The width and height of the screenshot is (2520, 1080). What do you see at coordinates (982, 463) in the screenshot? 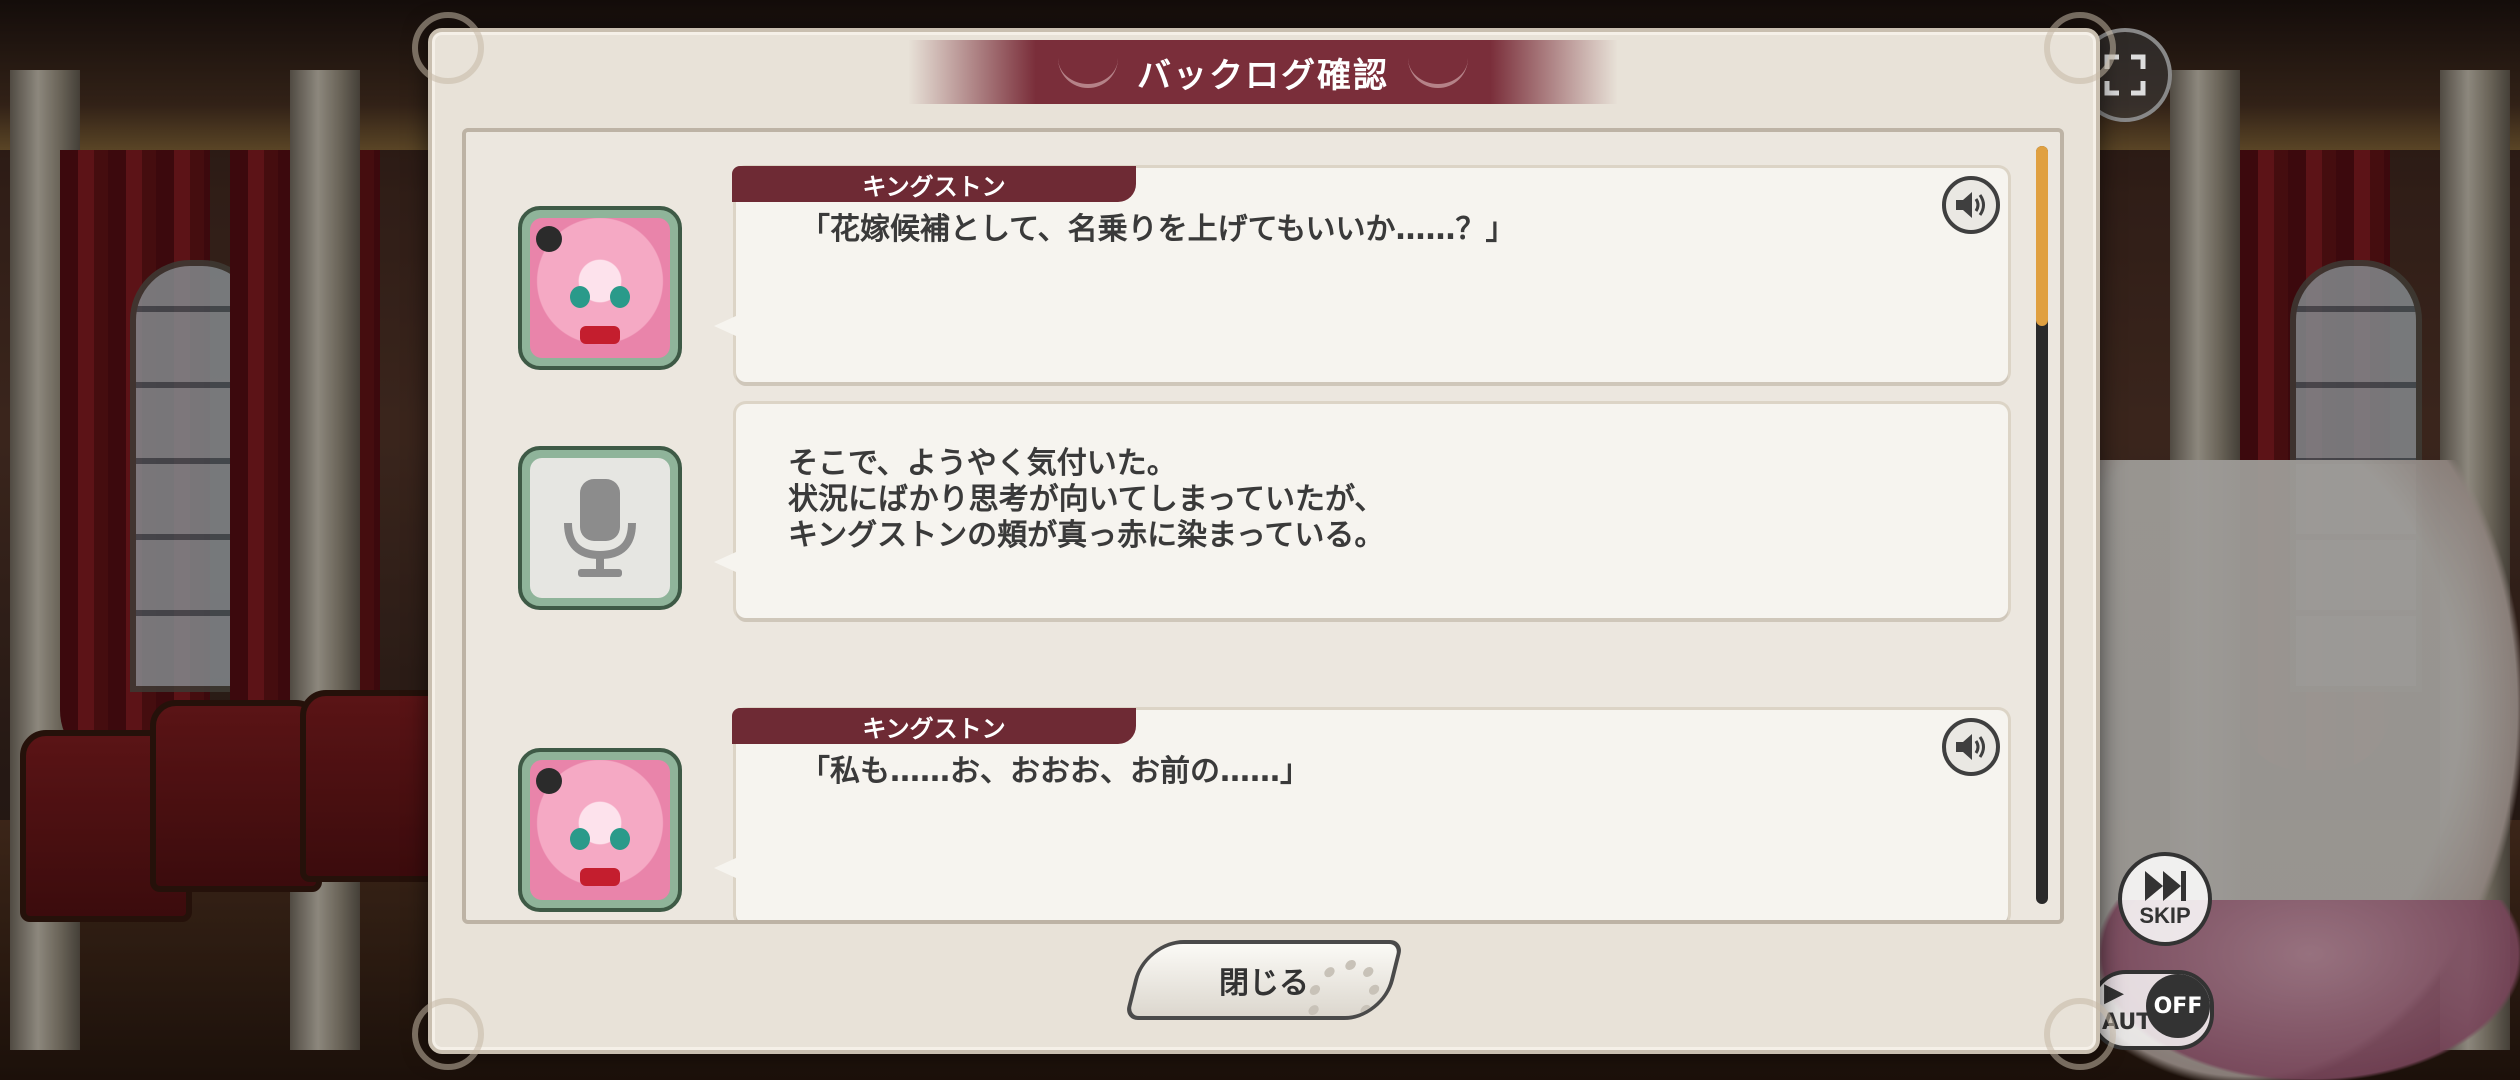
I see `narration-line: そこで、ようやく気付いた。` at bounding box center [982, 463].